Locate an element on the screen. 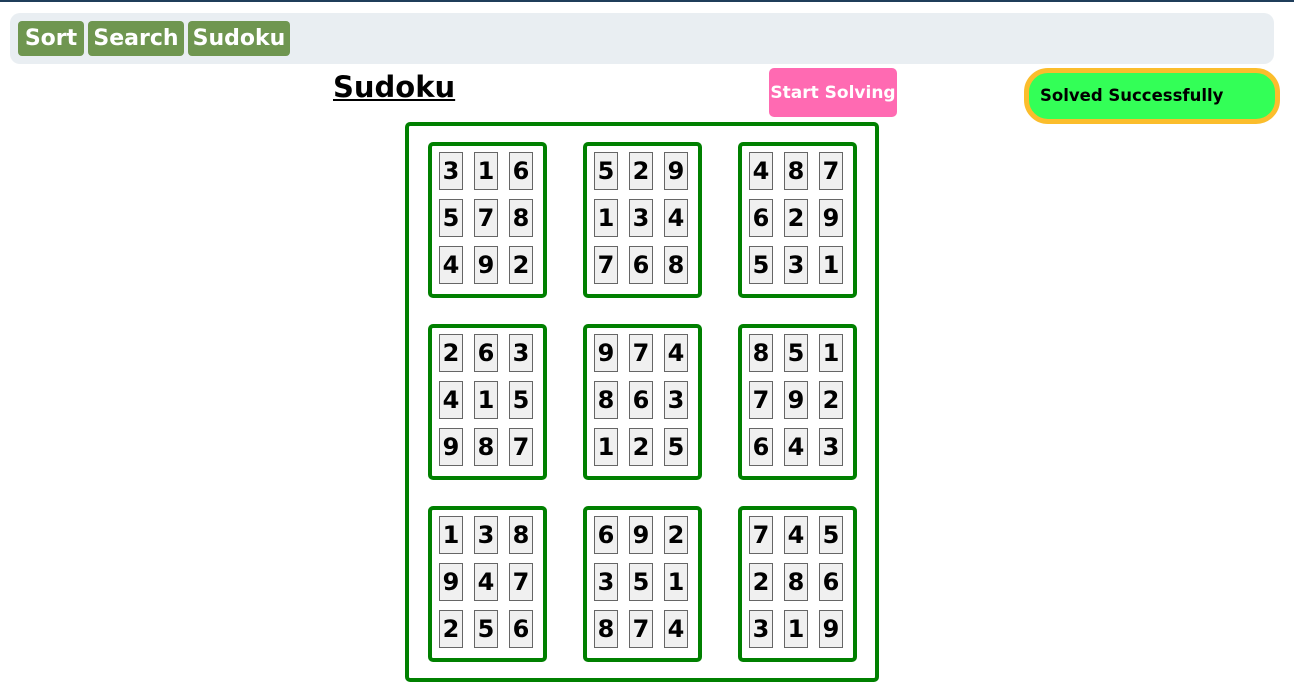 The width and height of the screenshot is (1294, 693). top-border is located at coordinates (647, 1).